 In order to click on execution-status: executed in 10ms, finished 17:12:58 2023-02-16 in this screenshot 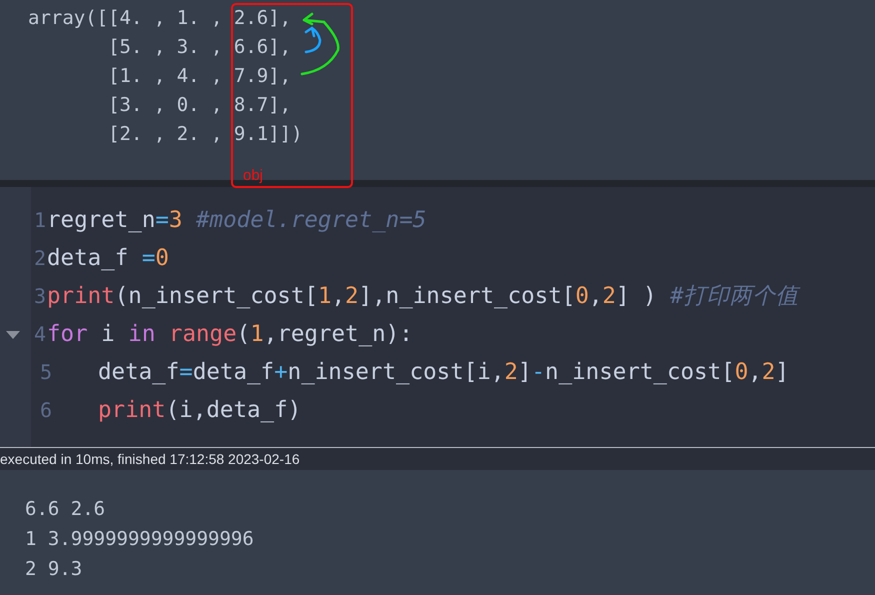, I will do `click(437, 459)`.